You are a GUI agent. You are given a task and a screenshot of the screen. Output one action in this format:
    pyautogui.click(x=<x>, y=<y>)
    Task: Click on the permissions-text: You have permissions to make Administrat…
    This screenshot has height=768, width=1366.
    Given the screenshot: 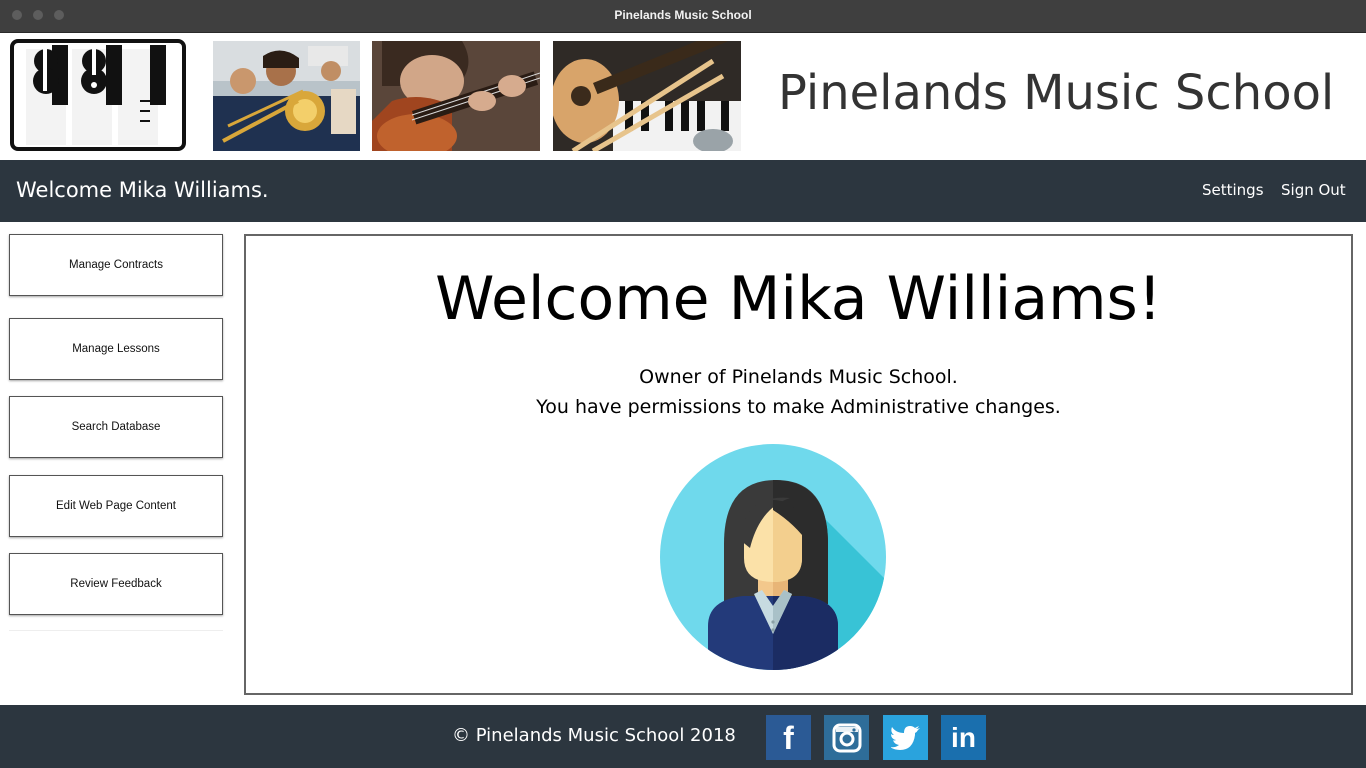 What is the action you would take?
    pyautogui.click(x=798, y=407)
    